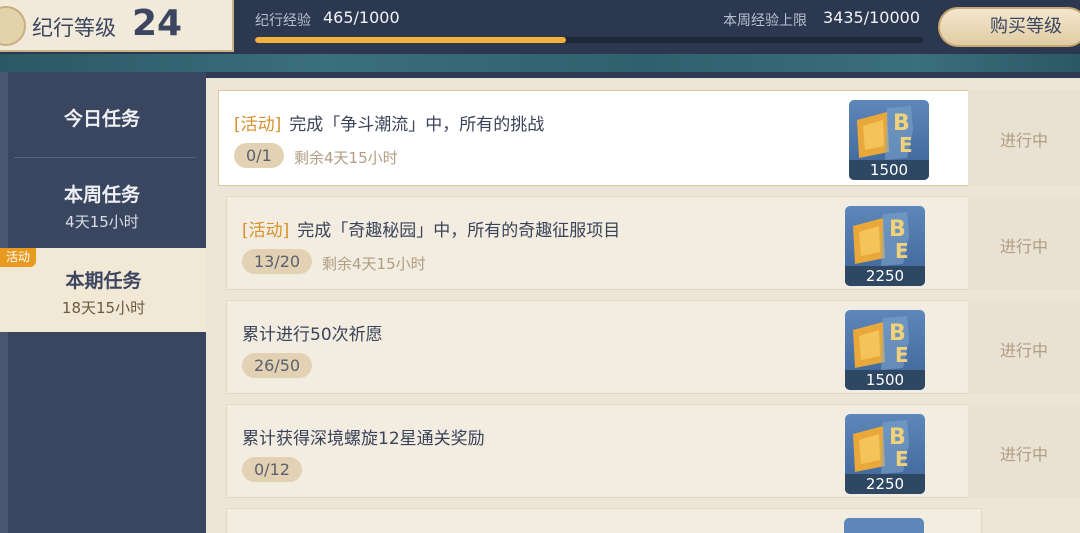 The height and width of the screenshot is (533, 1080). I want to click on task-title-text: 累计获得深境螺旋12星通关奖励, so click(363, 439).